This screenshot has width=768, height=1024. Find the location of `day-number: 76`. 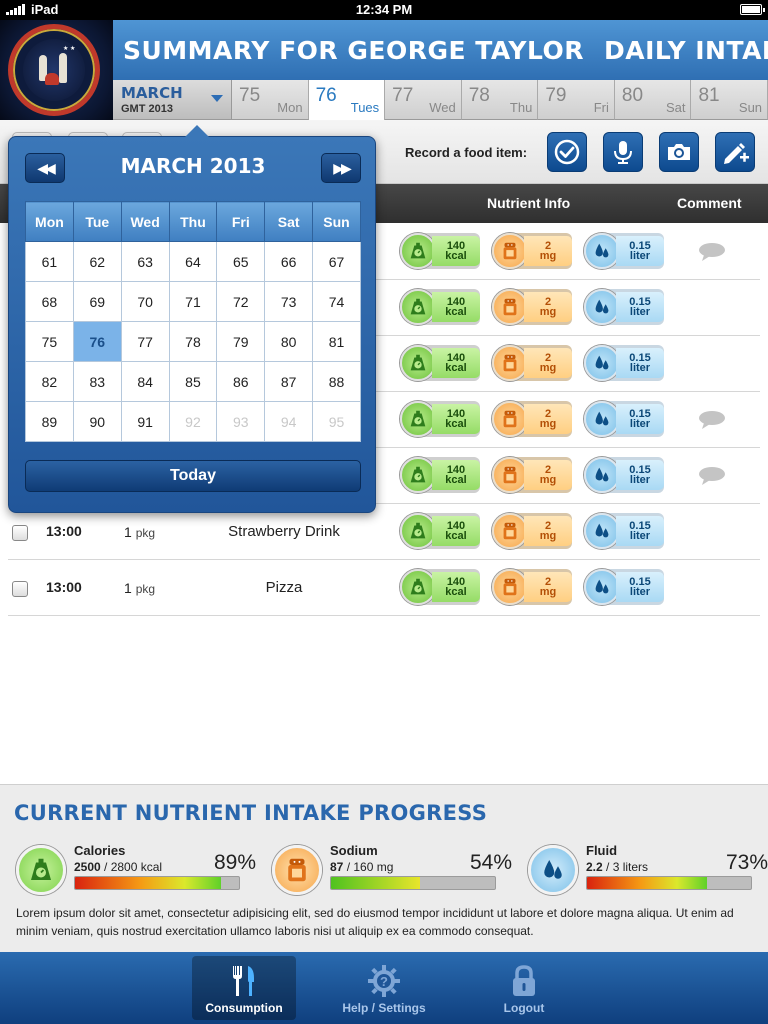

day-number: 76 is located at coordinates (326, 95).